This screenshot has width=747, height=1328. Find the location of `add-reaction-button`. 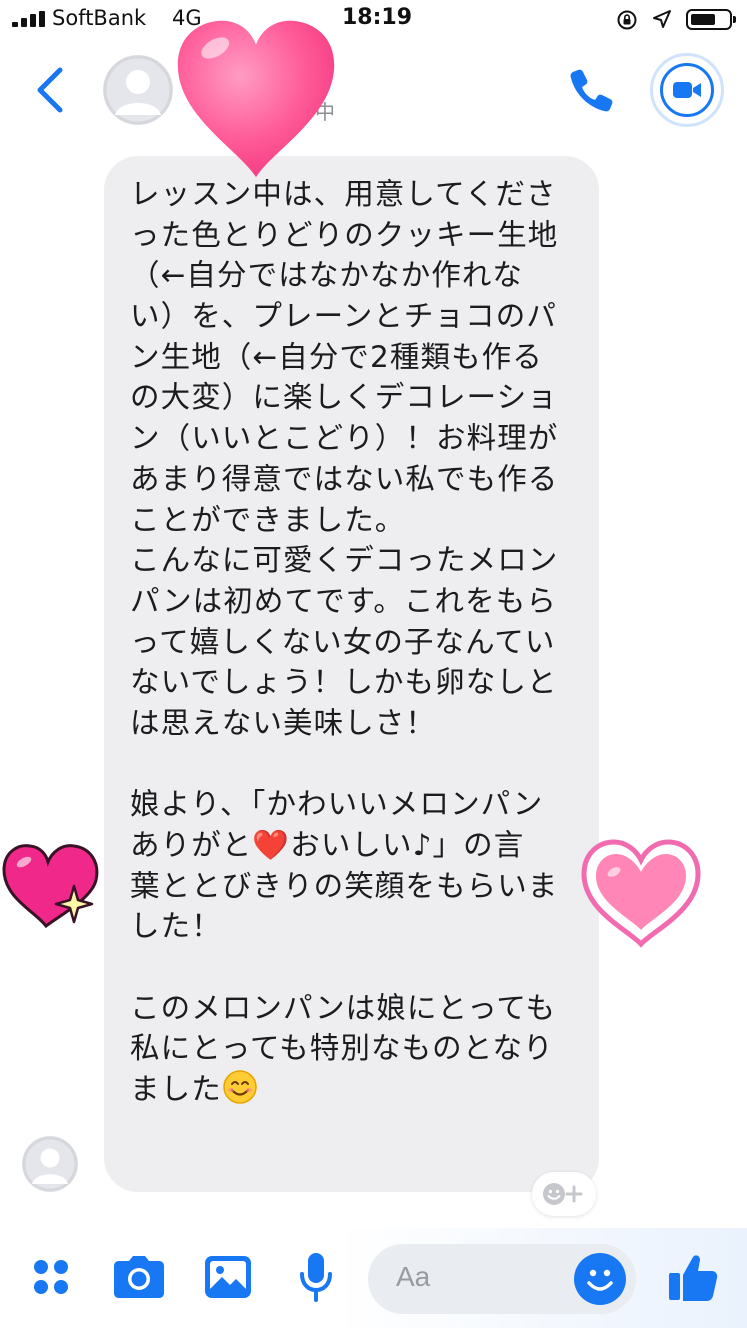

add-reaction-button is located at coordinates (564, 1194).